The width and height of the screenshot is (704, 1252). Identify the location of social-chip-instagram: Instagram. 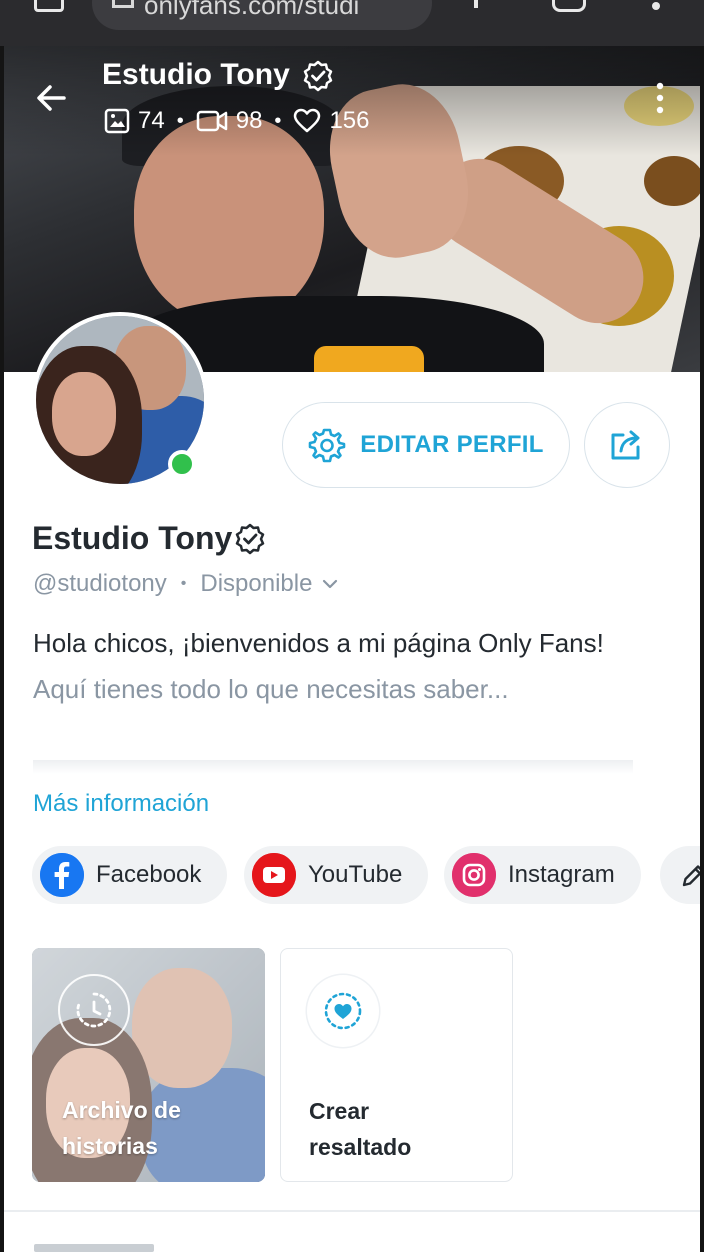
(542, 875).